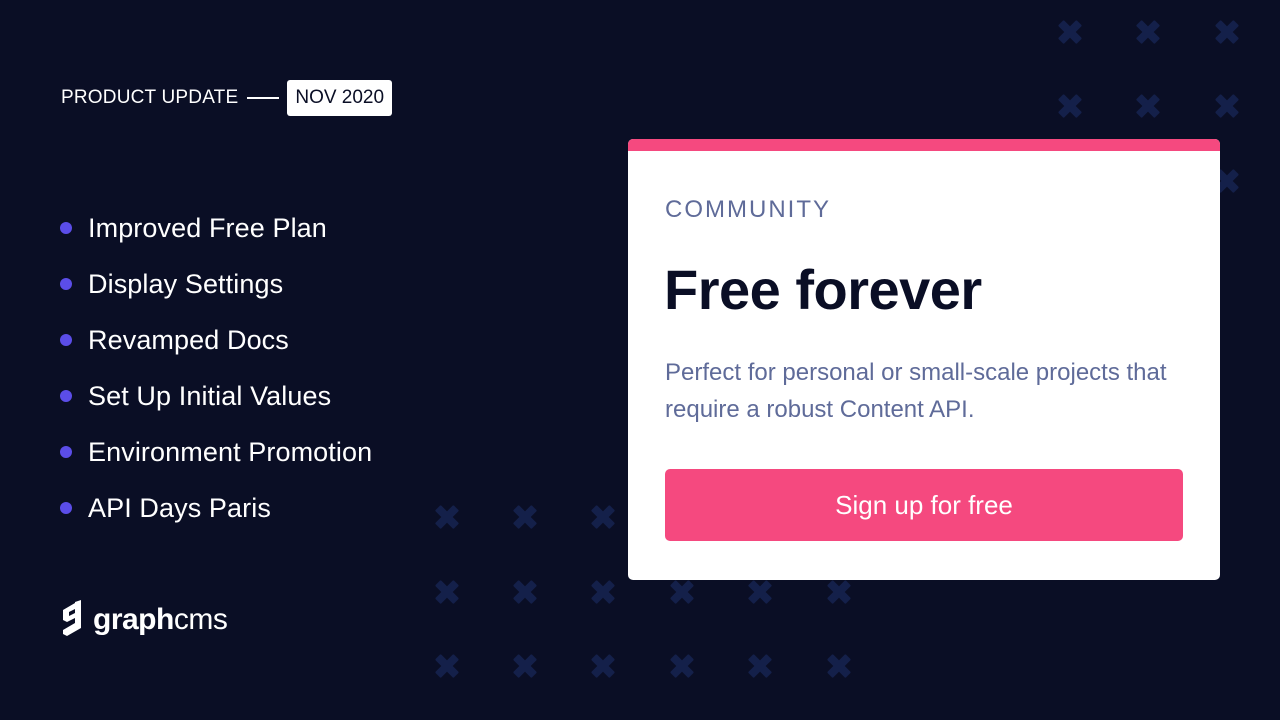 Image resolution: width=1280 pixels, height=720 pixels. I want to click on product-update-header: PRODUCT UPDATE NOV 2020, so click(227, 98).